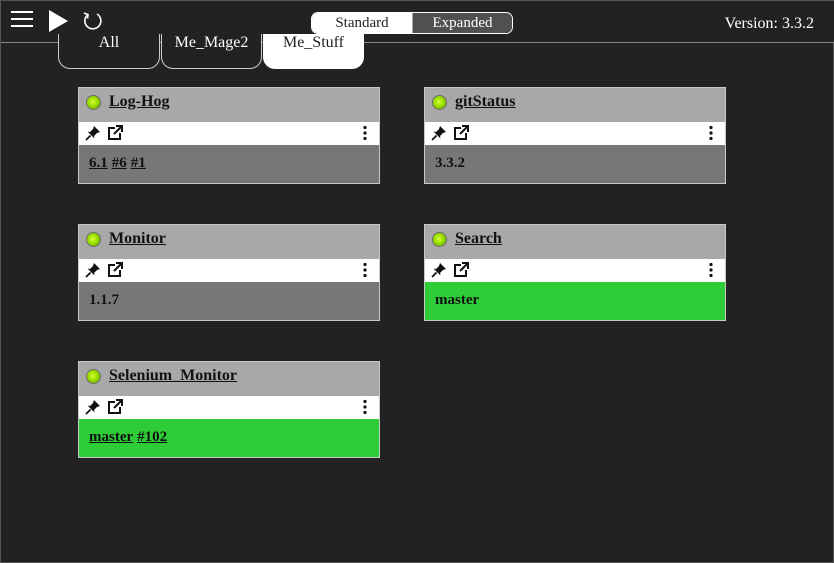 Image resolution: width=834 pixels, height=563 pixels. I want to click on card-title: gitStatus, so click(485, 102).